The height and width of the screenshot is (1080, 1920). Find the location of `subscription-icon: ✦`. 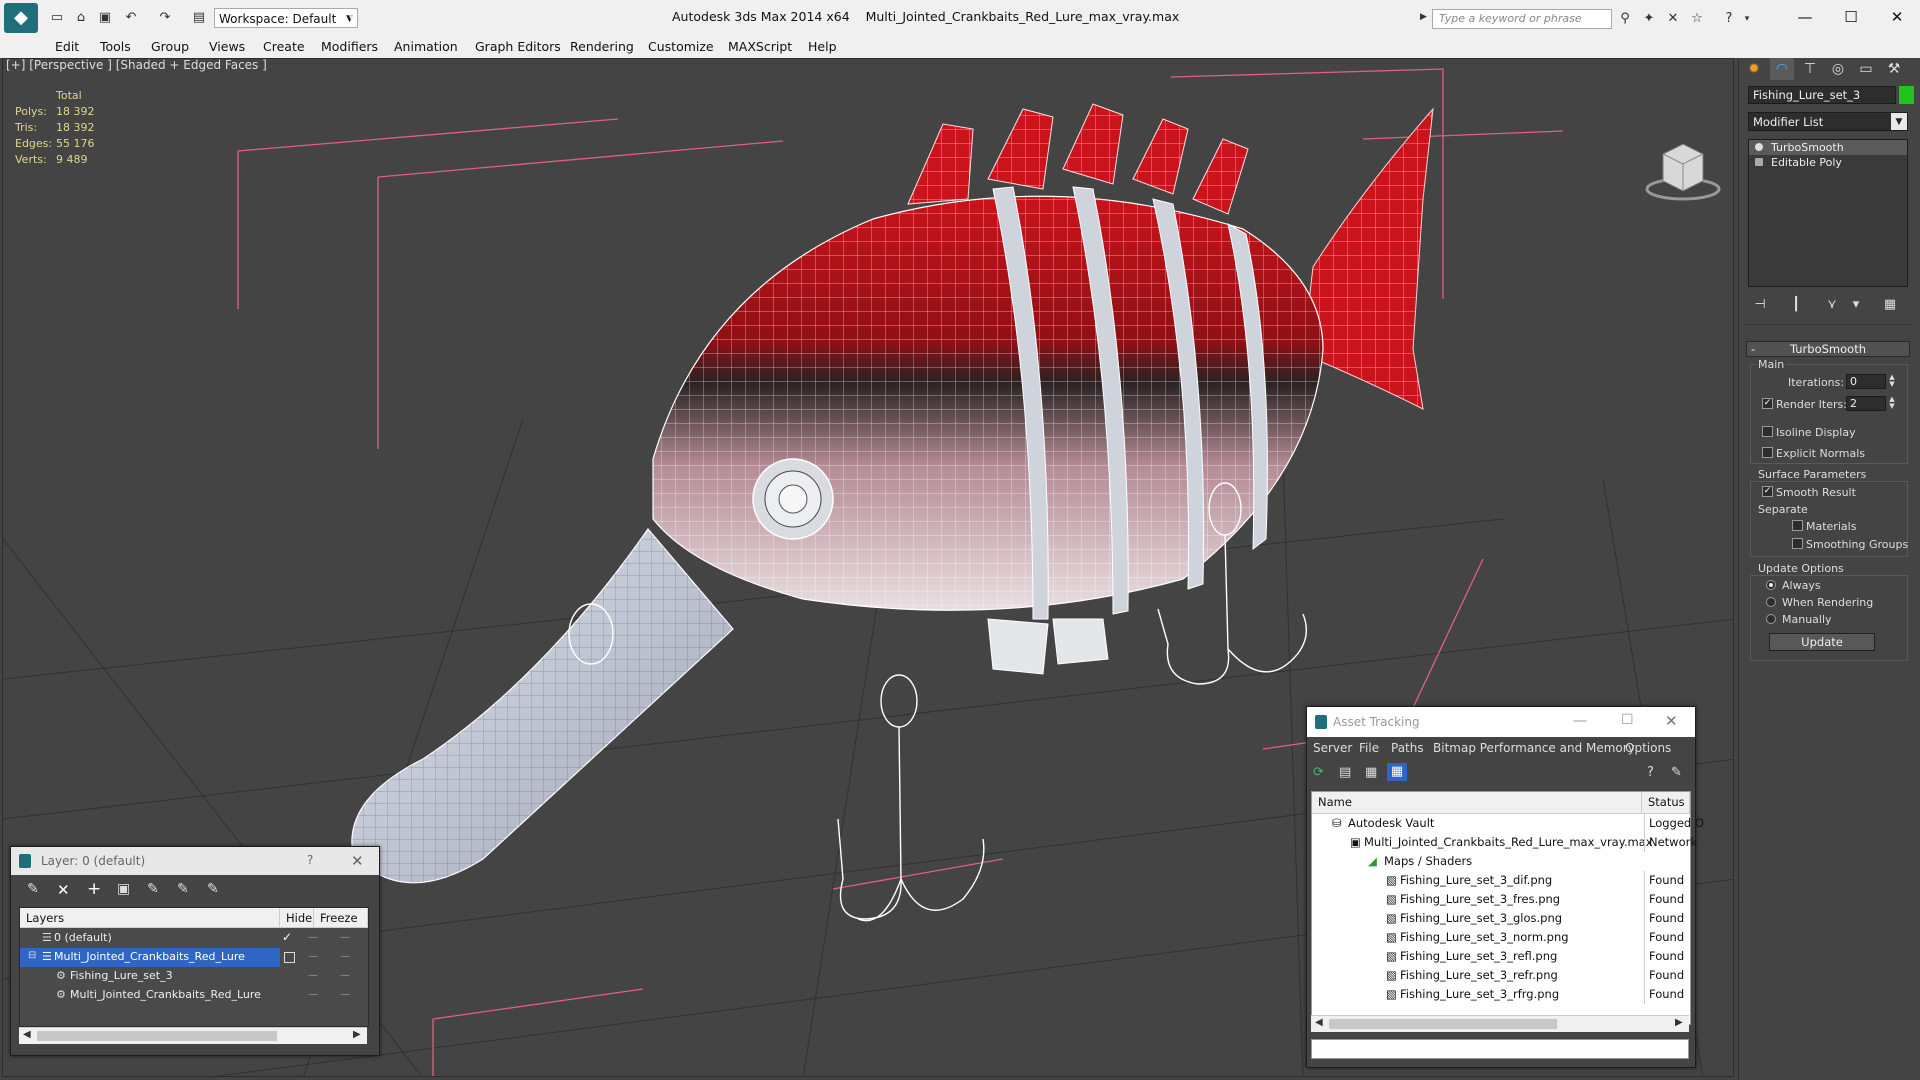

subscription-icon: ✦ is located at coordinates (1649, 19).